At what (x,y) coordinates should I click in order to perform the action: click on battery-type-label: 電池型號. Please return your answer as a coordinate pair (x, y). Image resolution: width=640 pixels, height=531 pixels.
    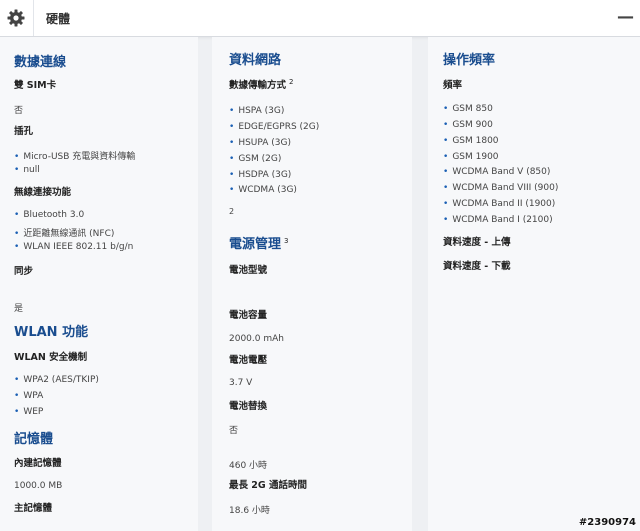
    Looking at the image, I should click on (248, 270).